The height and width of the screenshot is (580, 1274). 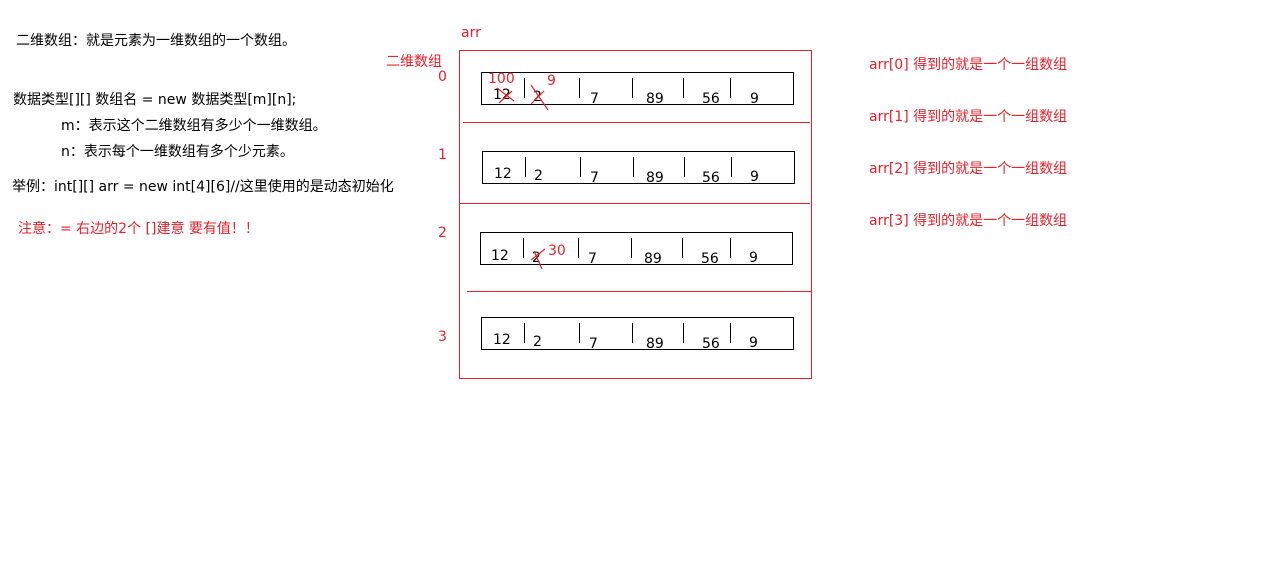 What do you see at coordinates (968, 65) in the screenshot?
I see `arr-0-description: arr[0] 得到的就是一个一组数组` at bounding box center [968, 65].